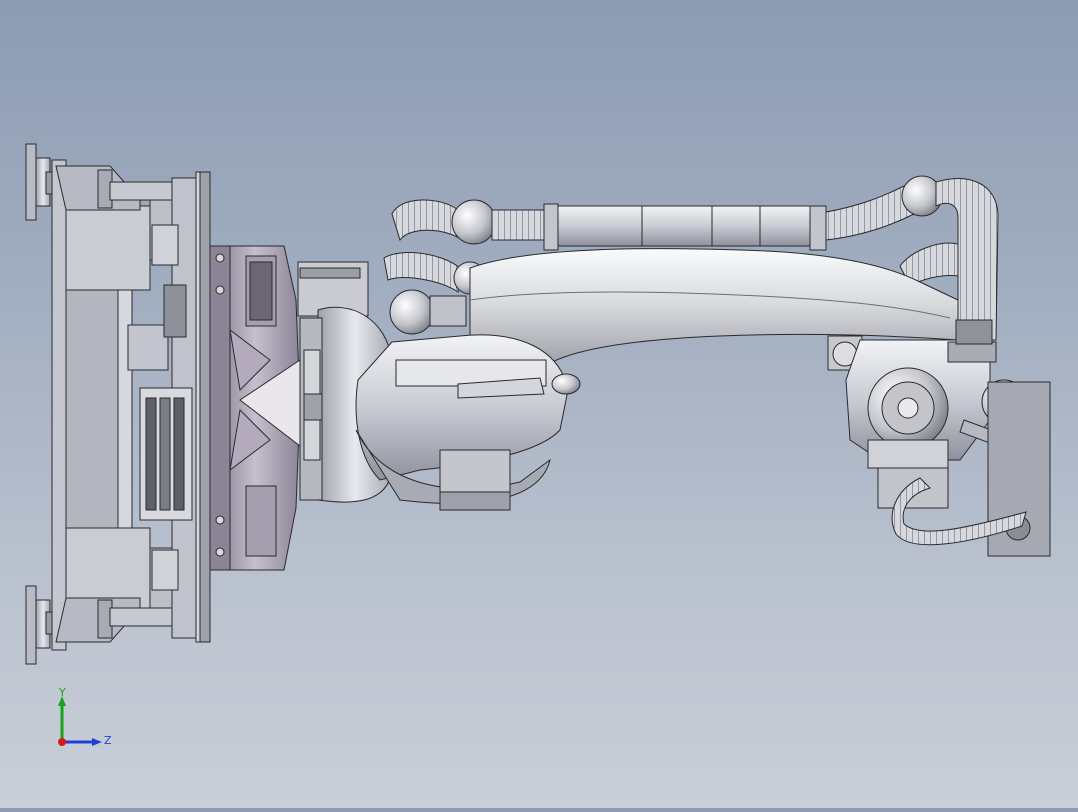  What do you see at coordinates (118, 404) in the screenshot?
I see `base-mount-frame` at bounding box center [118, 404].